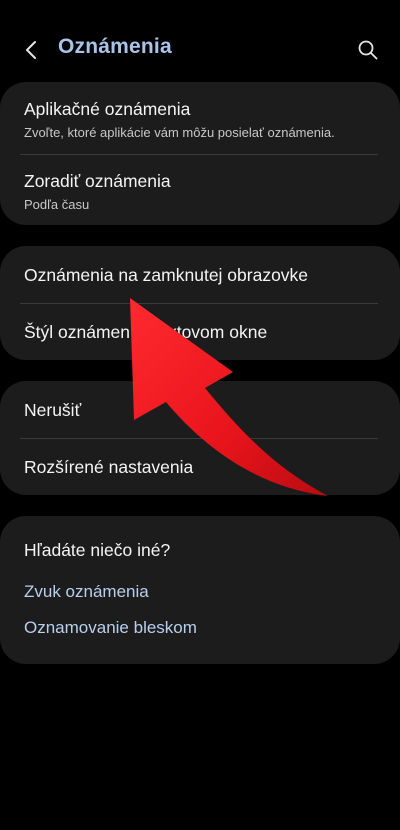 The width and height of the screenshot is (400, 830). What do you see at coordinates (57, 204) in the screenshot?
I see `sort-notifications-value: Podľa času` at bounding box center [57, 204].